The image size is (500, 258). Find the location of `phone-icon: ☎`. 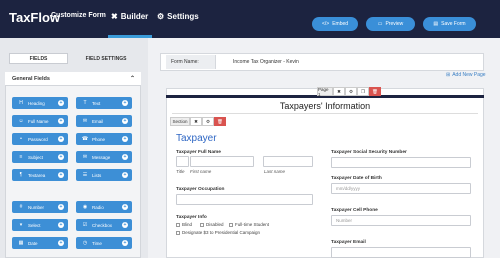

phone-icon: ☎ is located at coordinates (85, 139).